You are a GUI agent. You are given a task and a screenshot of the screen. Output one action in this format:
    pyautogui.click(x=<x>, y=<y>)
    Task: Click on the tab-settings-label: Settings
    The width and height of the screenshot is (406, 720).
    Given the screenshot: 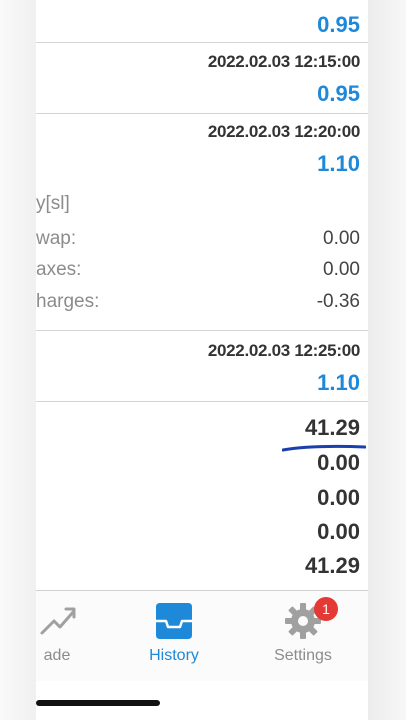 What is the action you would take?
    pyautogui.click(x=303, y=655)
    